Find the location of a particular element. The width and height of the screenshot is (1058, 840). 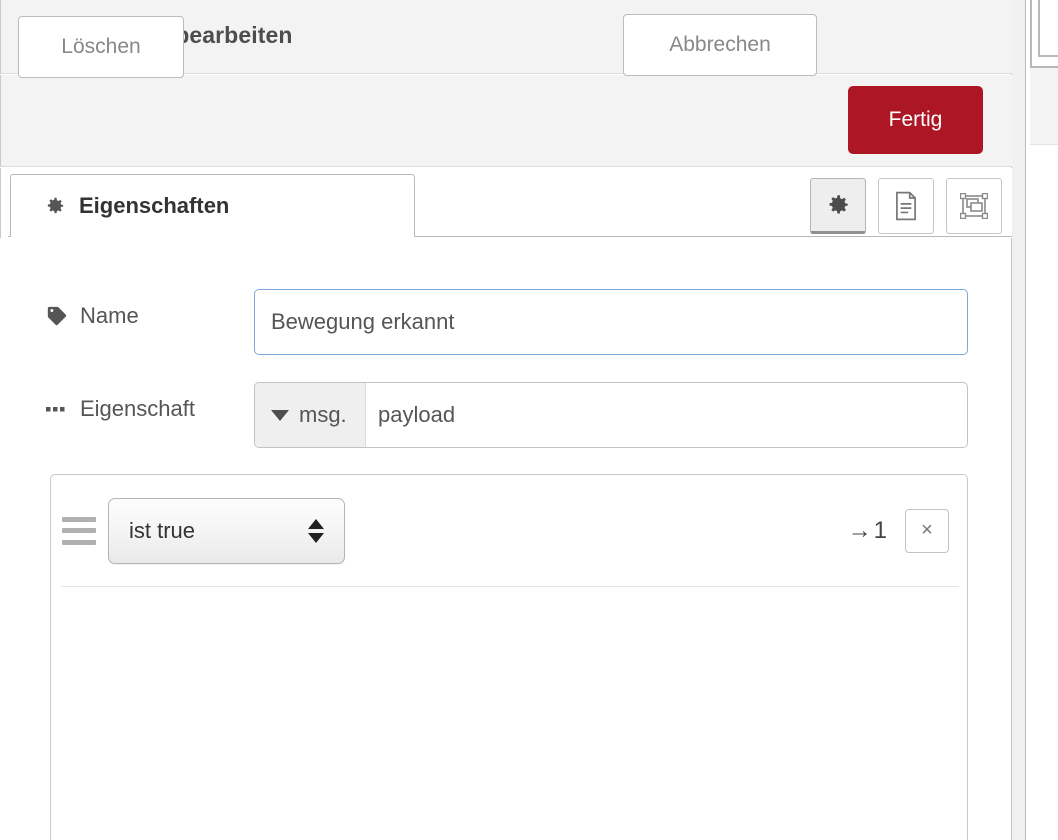

background-panel-gap is located at coordinates (1019, 420).